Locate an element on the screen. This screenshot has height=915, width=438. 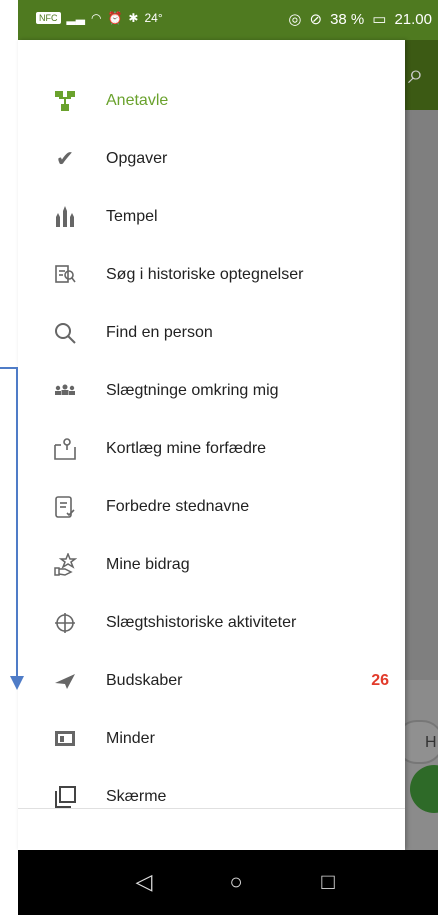
menu-divider is located at coordinates (211, 808).